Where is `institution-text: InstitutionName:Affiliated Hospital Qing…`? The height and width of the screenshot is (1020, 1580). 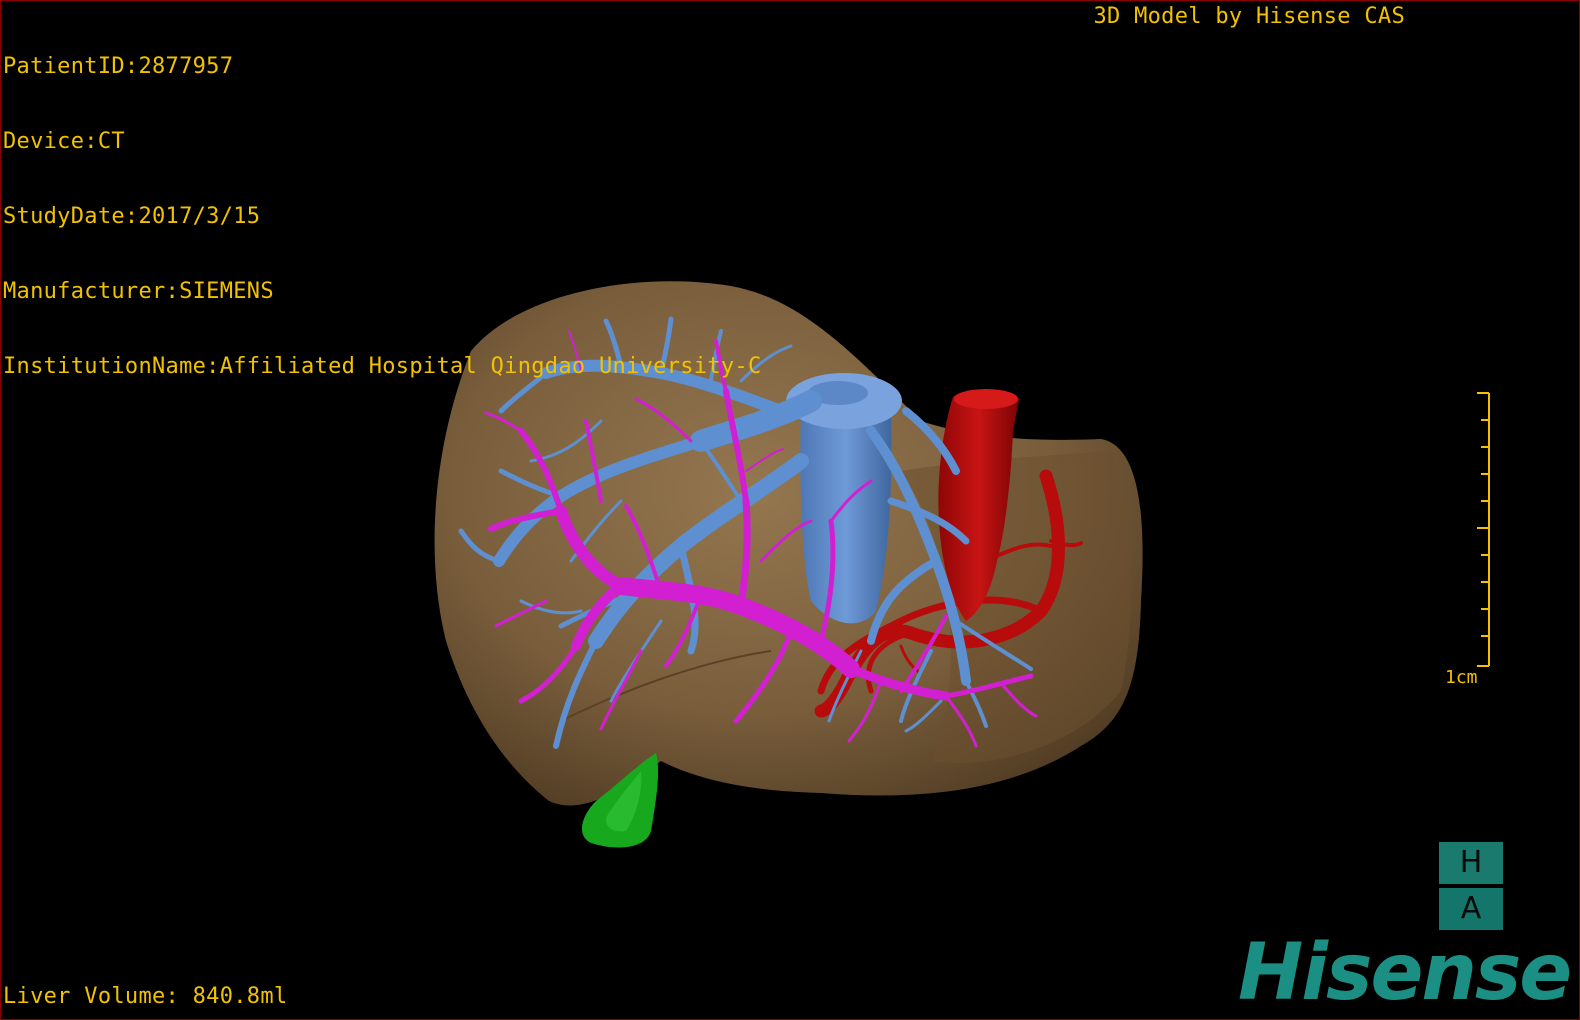 institution-text: InstitutionName:Affiliated Hospital Qing… is located at coordinates (382, 366).